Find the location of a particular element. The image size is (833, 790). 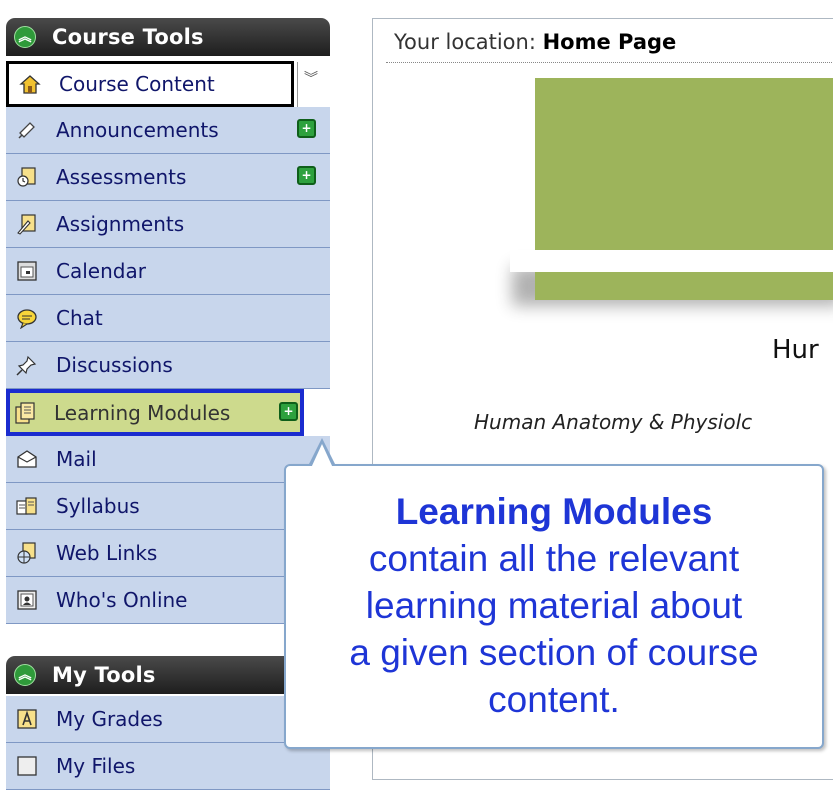

assignment-icon is located at coordinates (26, 224).